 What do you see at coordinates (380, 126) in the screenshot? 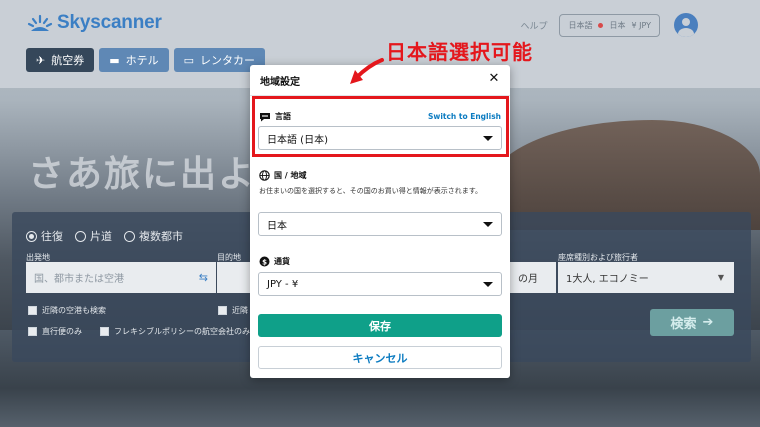
I see `language-highlight-box` at bounding box center [380, 126].